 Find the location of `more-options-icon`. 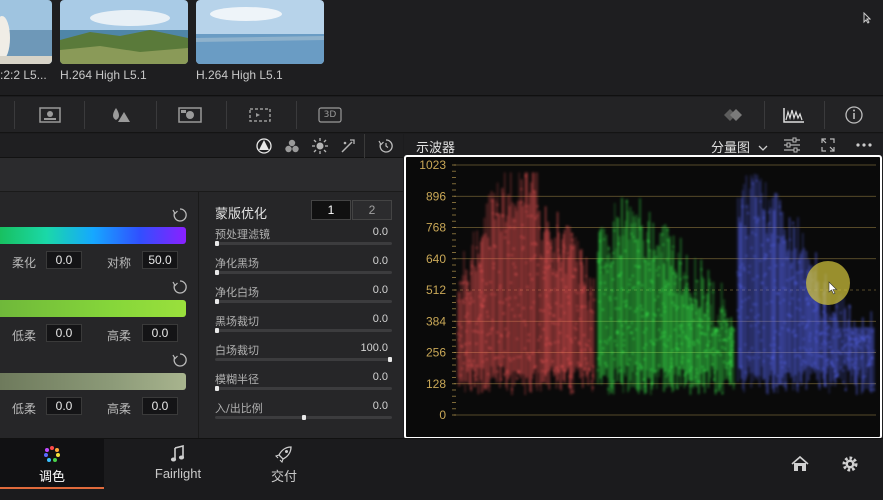

more-options-icon is located at coordinates (864, 146).